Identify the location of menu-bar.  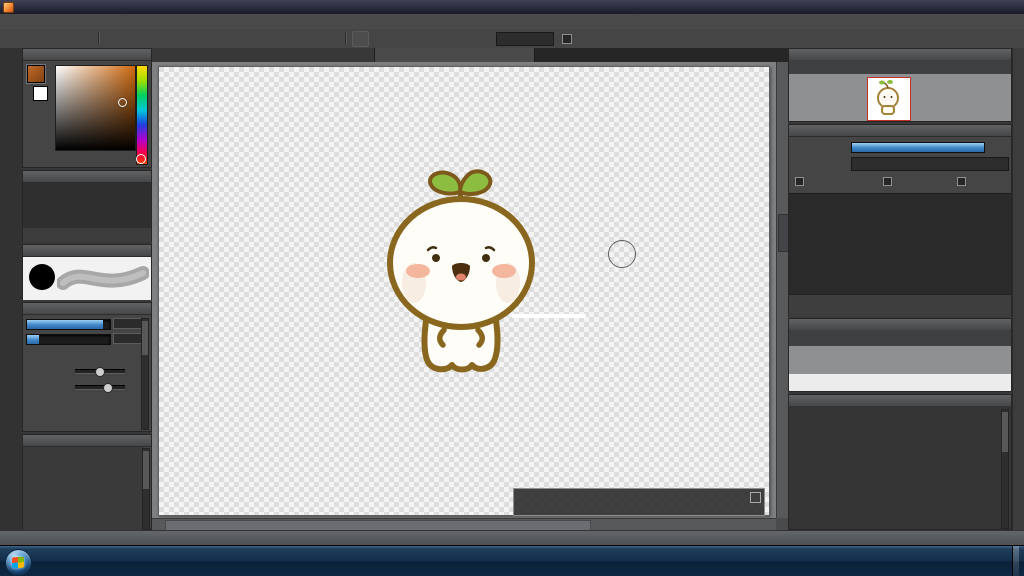
(512, 22).